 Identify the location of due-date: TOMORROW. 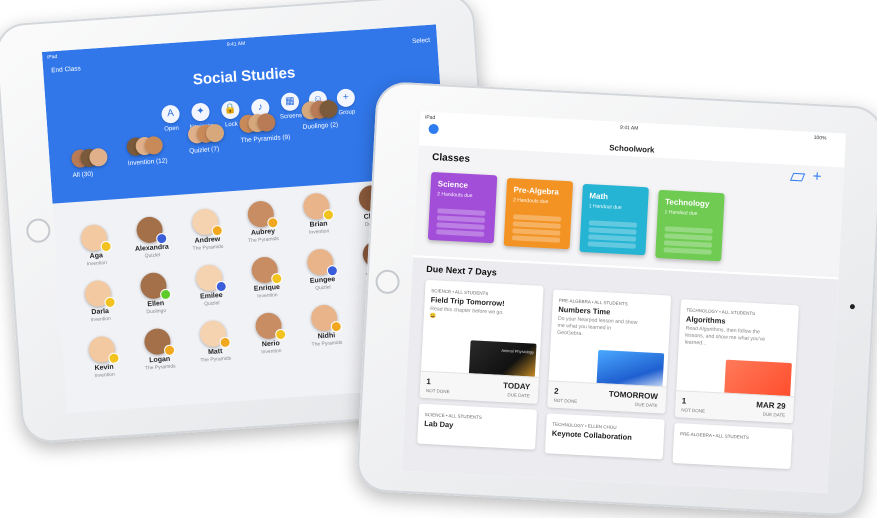
(633, 395).